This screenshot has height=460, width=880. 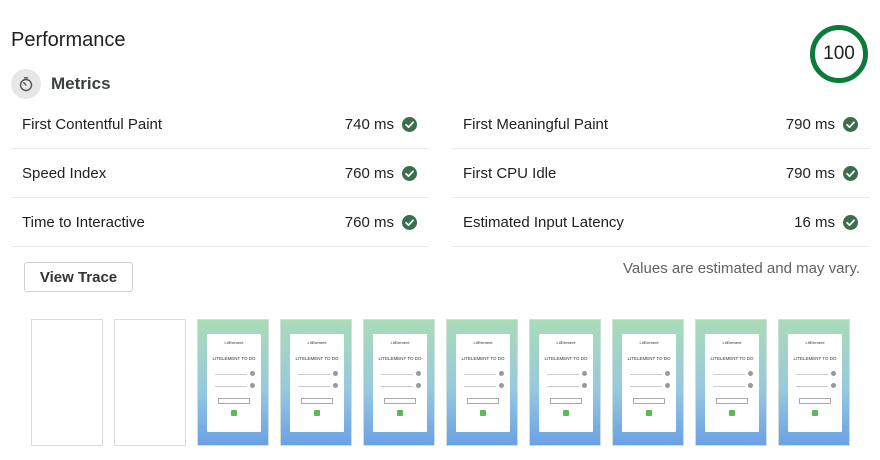 What do you see at coordinates (536, 124) in the screenshot?
I see `metric-name: First Meaningful Paint` at bounding box center [536, 124].